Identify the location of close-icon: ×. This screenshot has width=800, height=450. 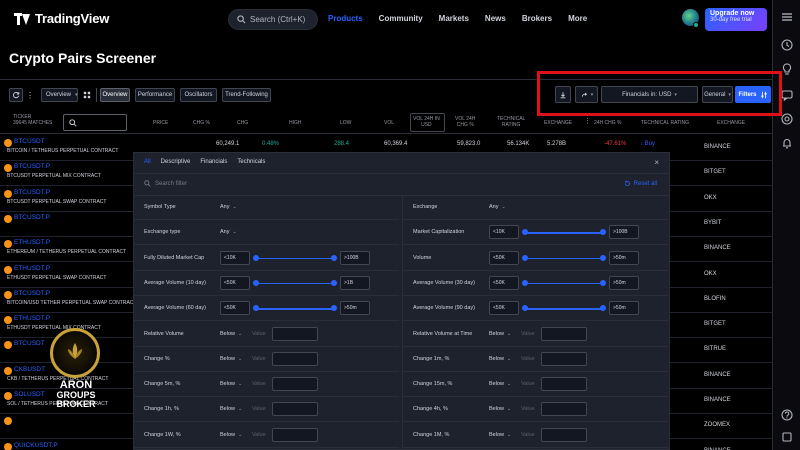
(656, 162).